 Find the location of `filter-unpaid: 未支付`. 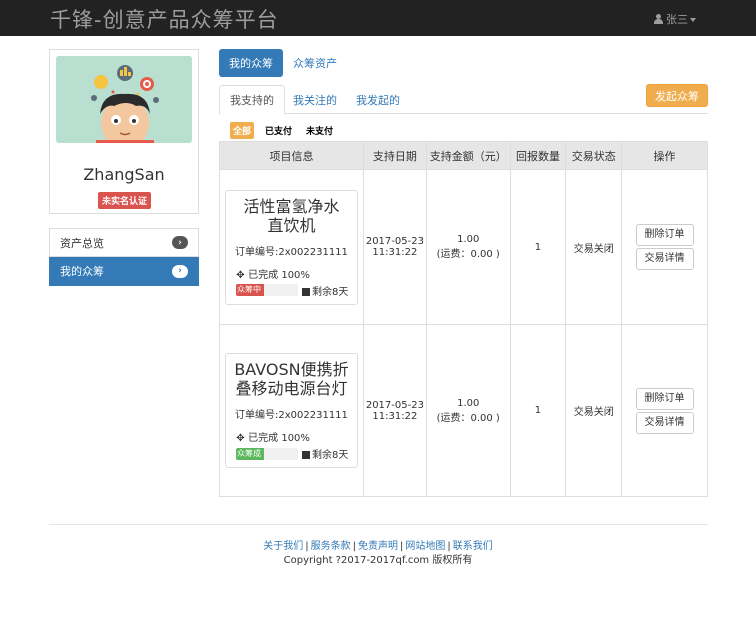

filter-unpaid: 未支付 is located at coordinates (319, 130).